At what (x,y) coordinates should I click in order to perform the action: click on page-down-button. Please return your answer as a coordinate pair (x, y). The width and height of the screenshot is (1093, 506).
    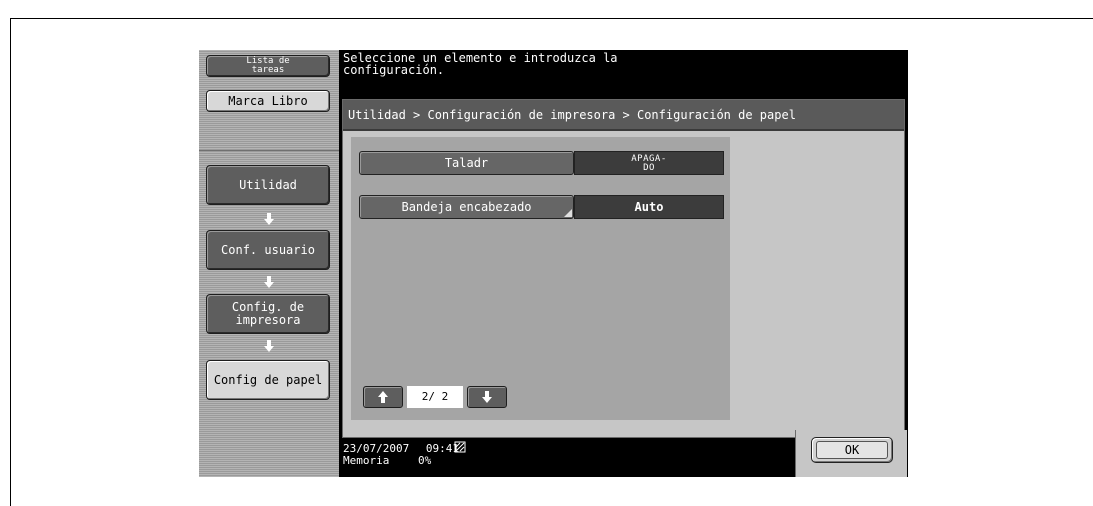
    Looking at the image, I should click on (487, 397).